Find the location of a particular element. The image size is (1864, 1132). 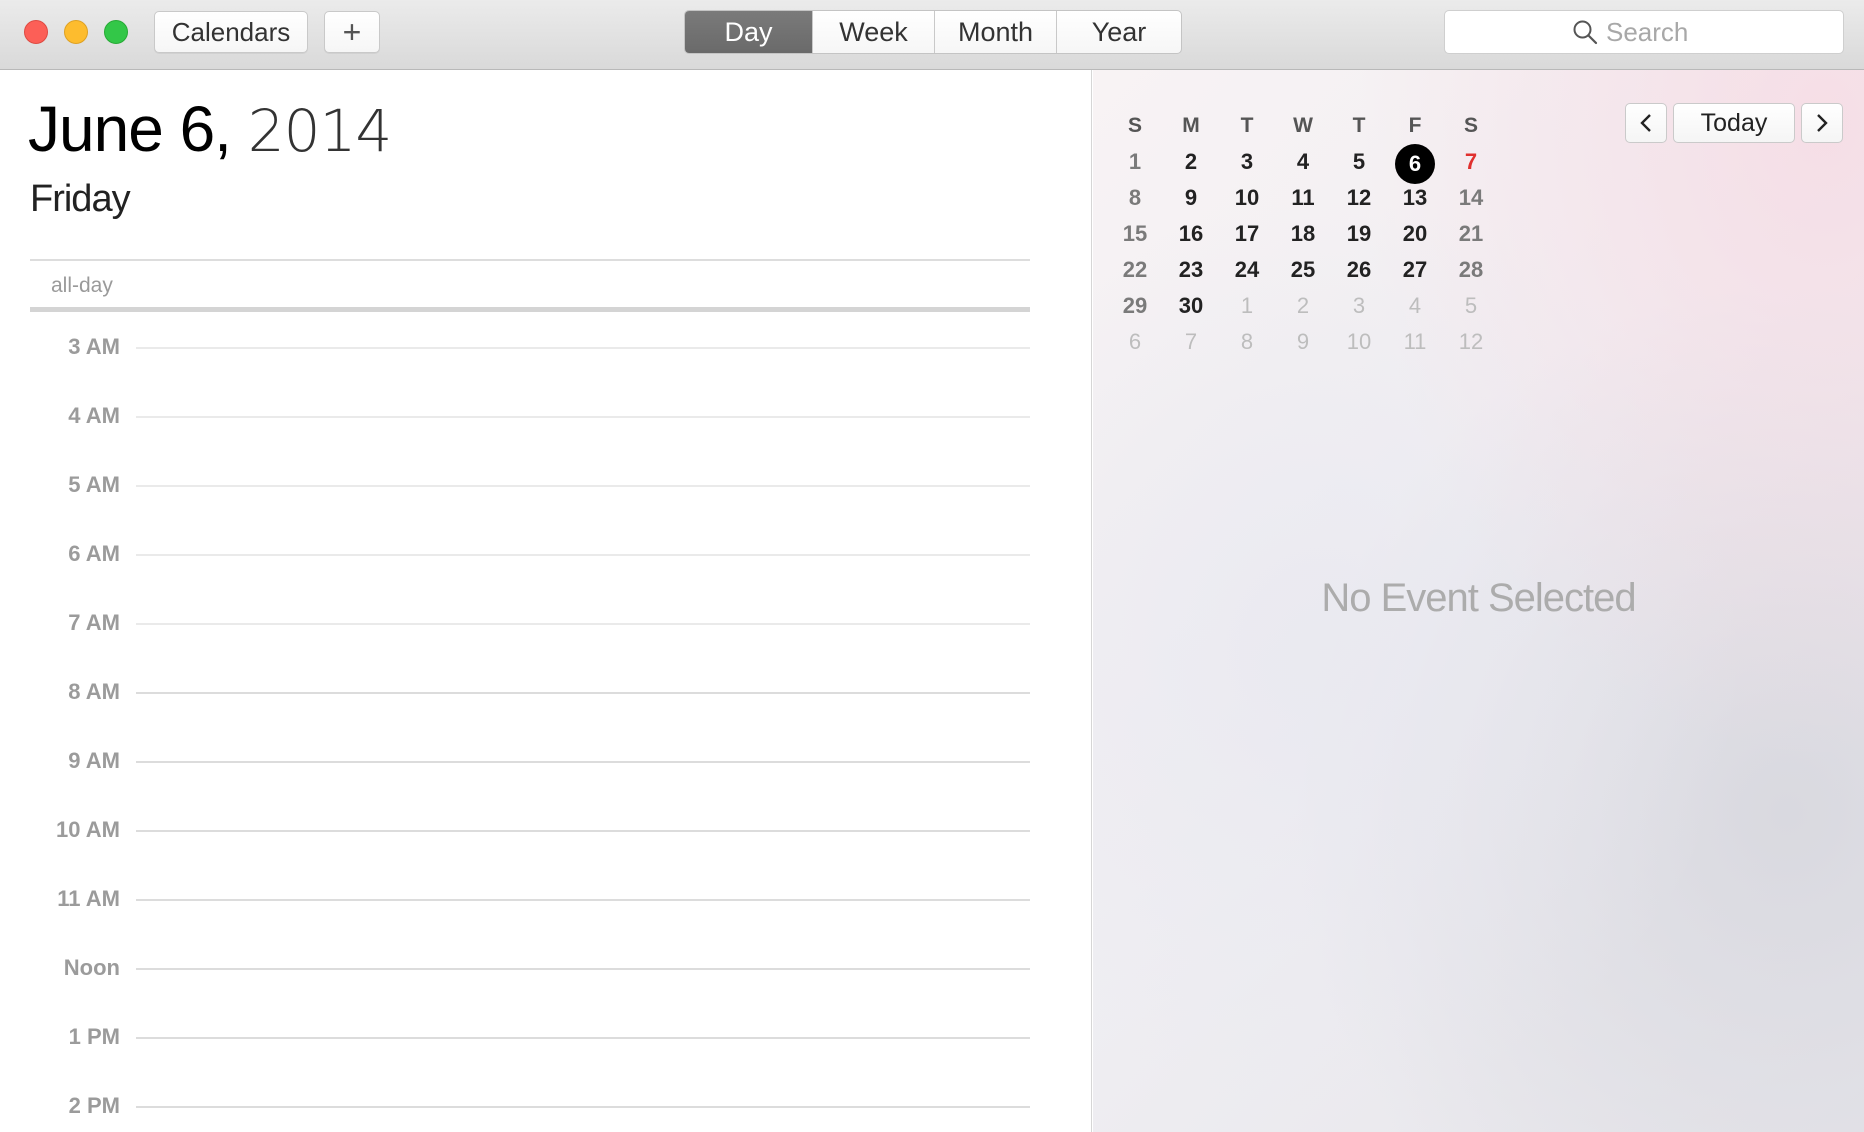

hour-row: 1 PM is located at coordinates (515, 1039).